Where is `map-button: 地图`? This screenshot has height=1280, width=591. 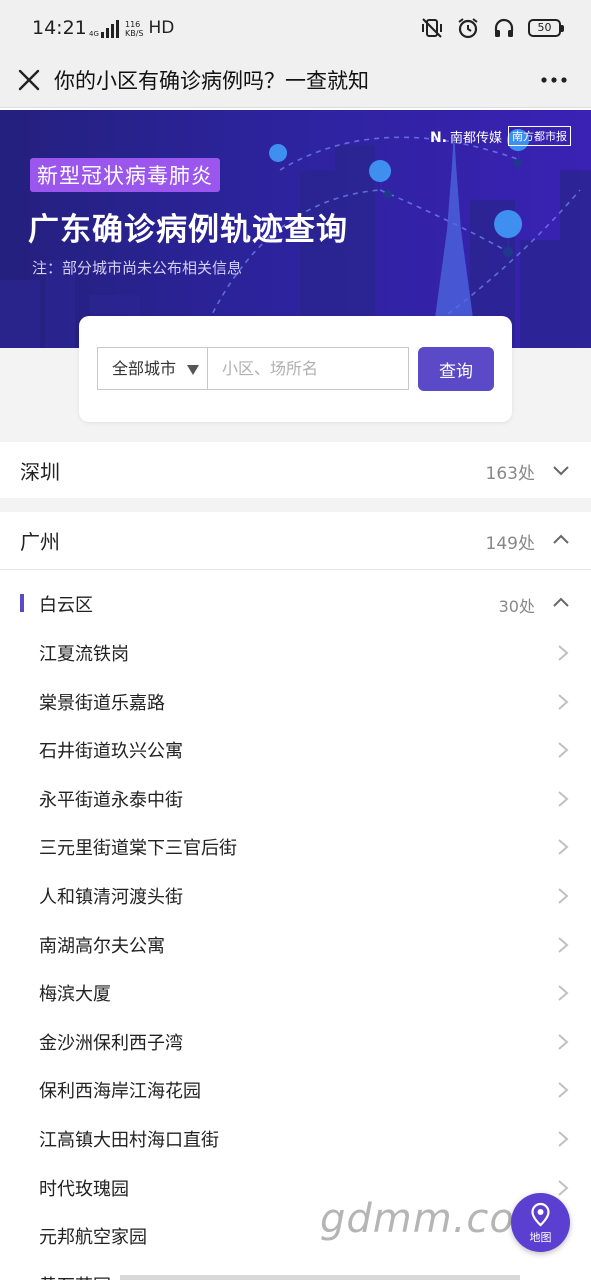 map-button: 地图 is located at coordinates (540, 1222).